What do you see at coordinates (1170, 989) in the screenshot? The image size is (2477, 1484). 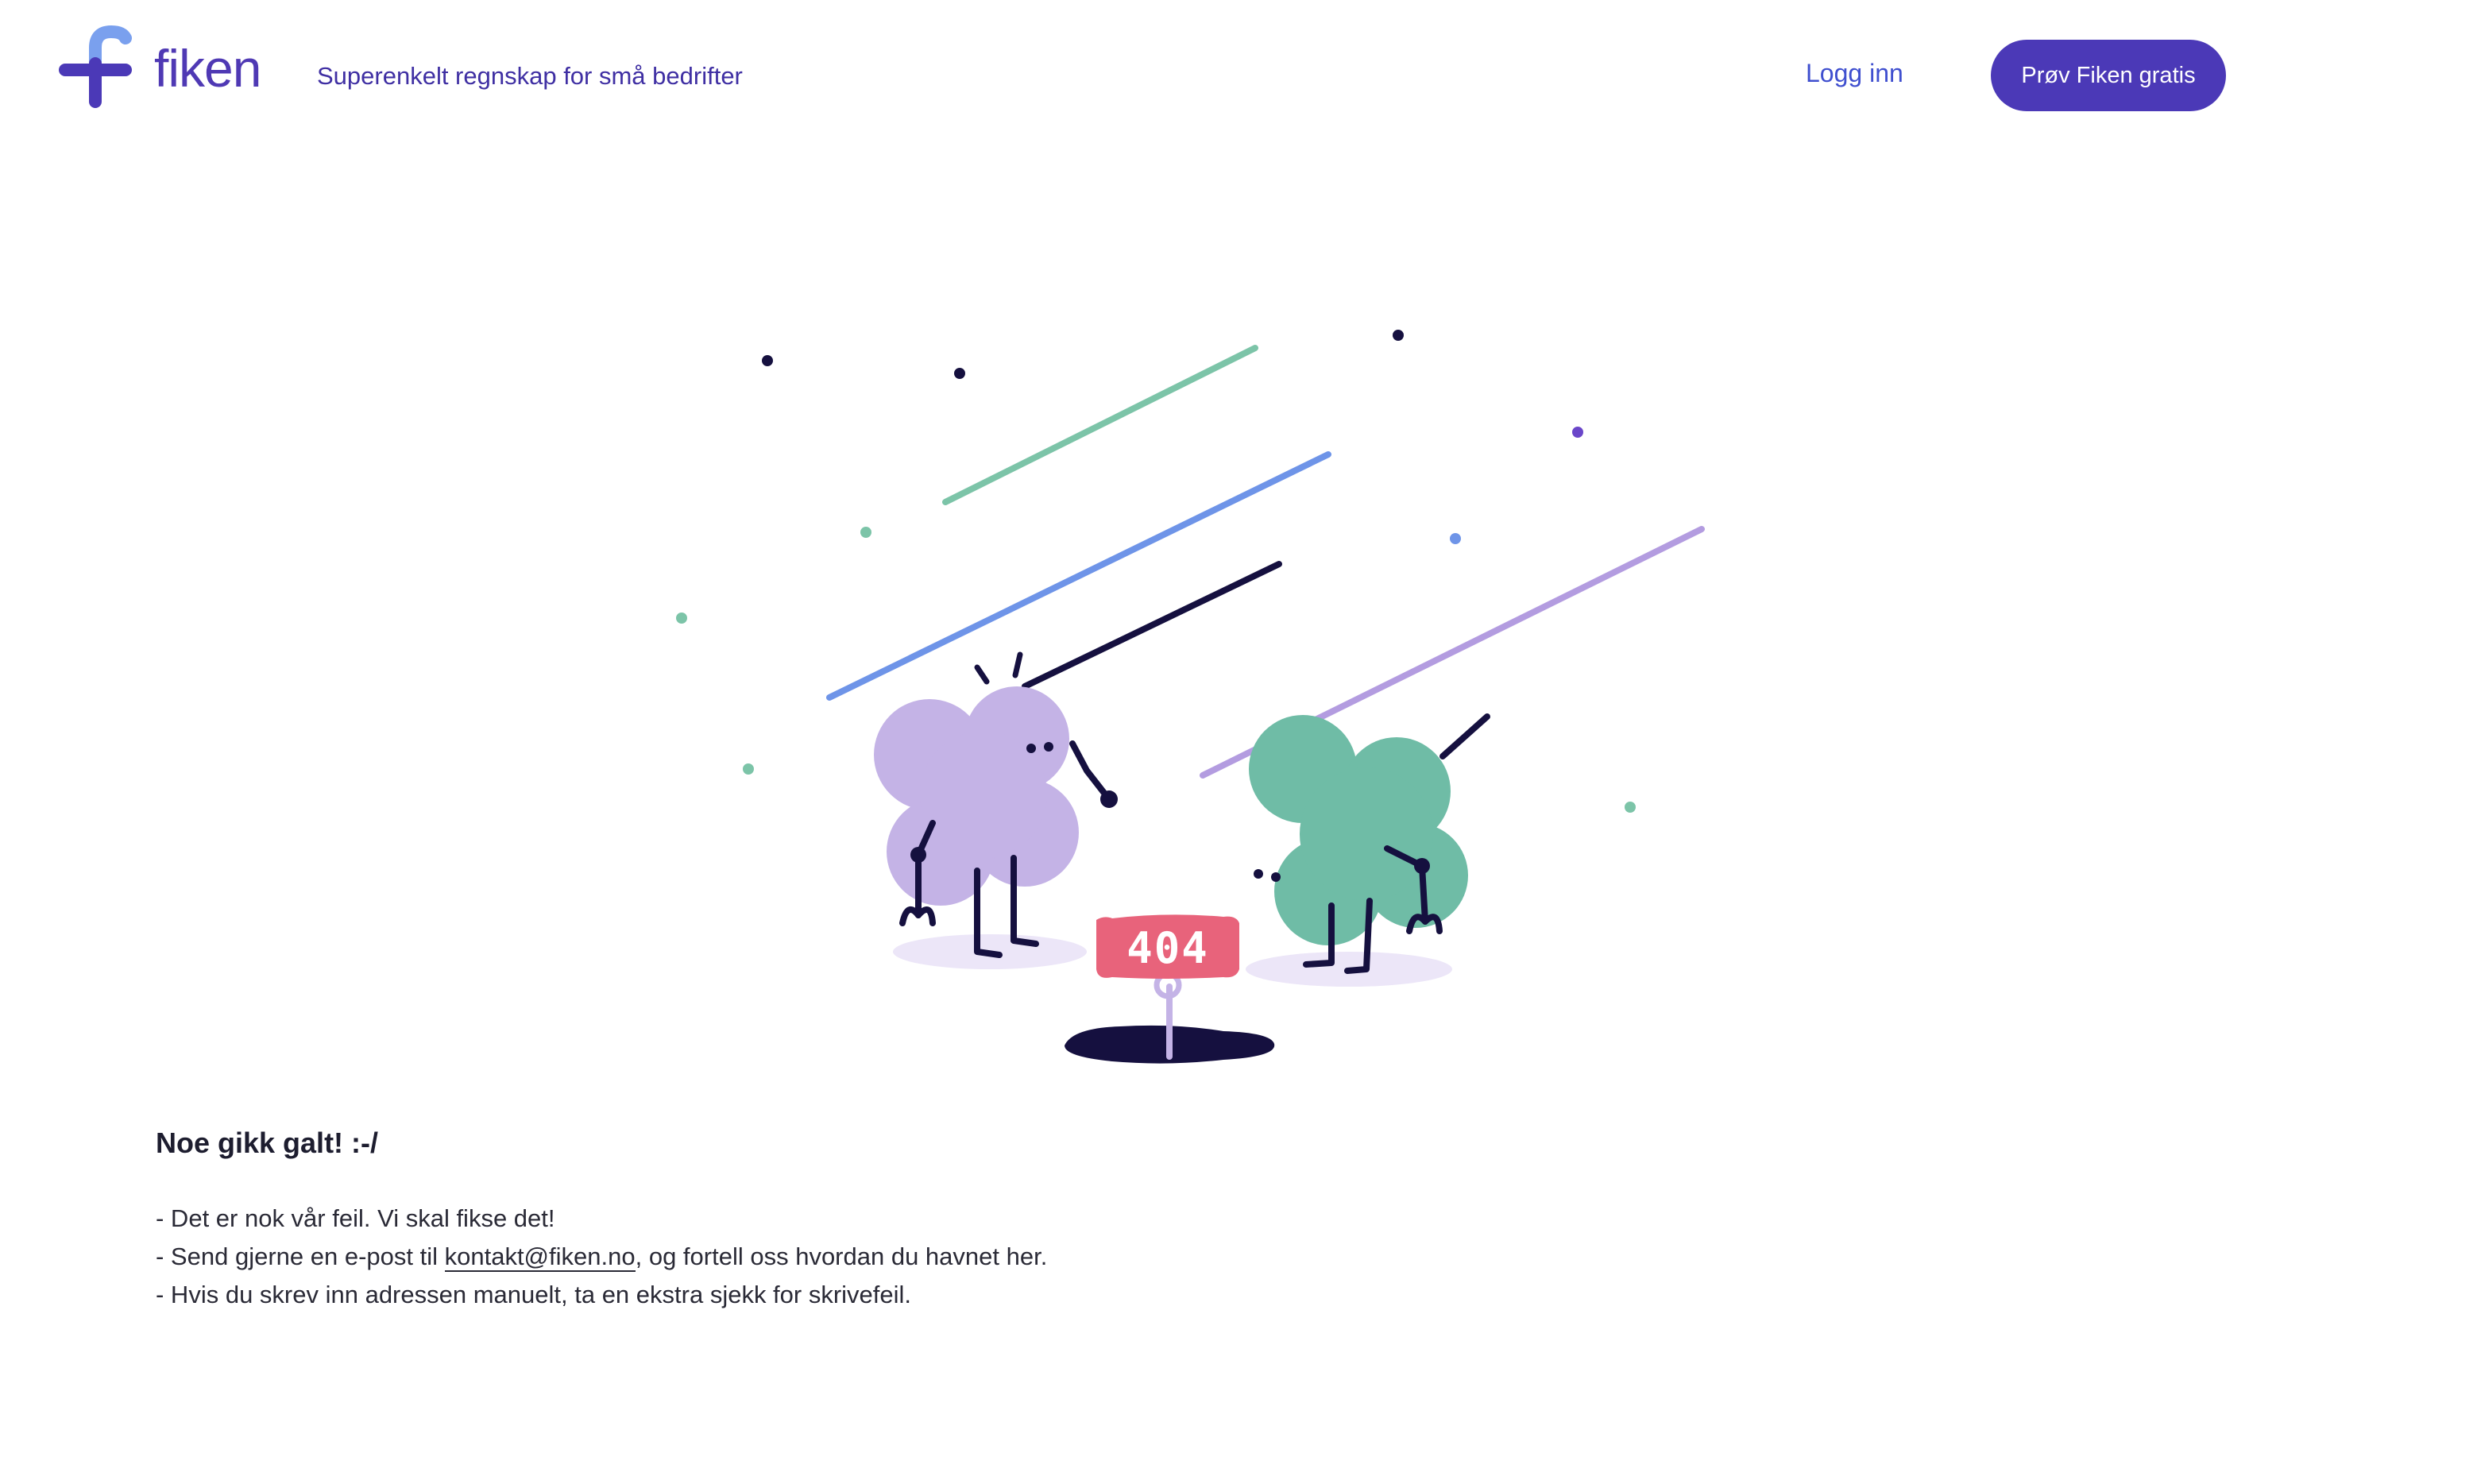 I see `404-sign: 404` at bounding box center [1170, 989].